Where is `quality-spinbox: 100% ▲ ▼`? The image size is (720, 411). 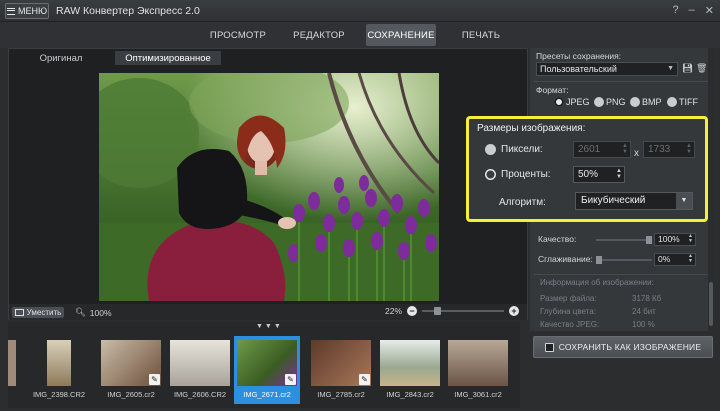
quality-spinbox: 100% ▲ ▼ is located at coordinates (675, 239).